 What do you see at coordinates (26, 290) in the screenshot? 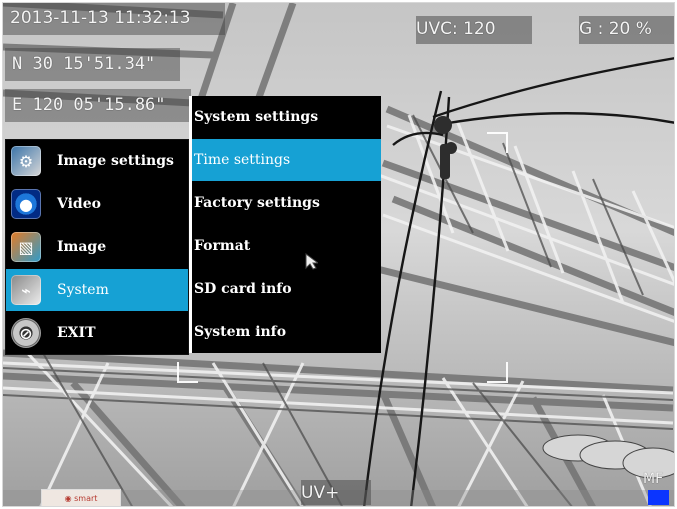
I see `system-icon: ⌁` at bounding box center [26, 290].